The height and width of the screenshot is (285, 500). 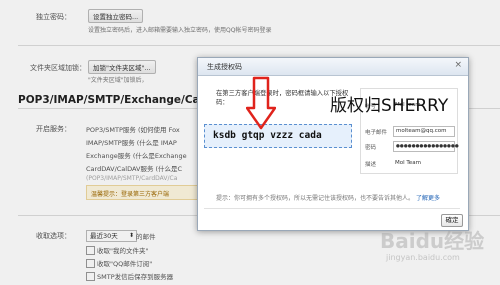 I want to click on auth-code: ksdb gtqp vzzz cada, so click(x=267, y=135).